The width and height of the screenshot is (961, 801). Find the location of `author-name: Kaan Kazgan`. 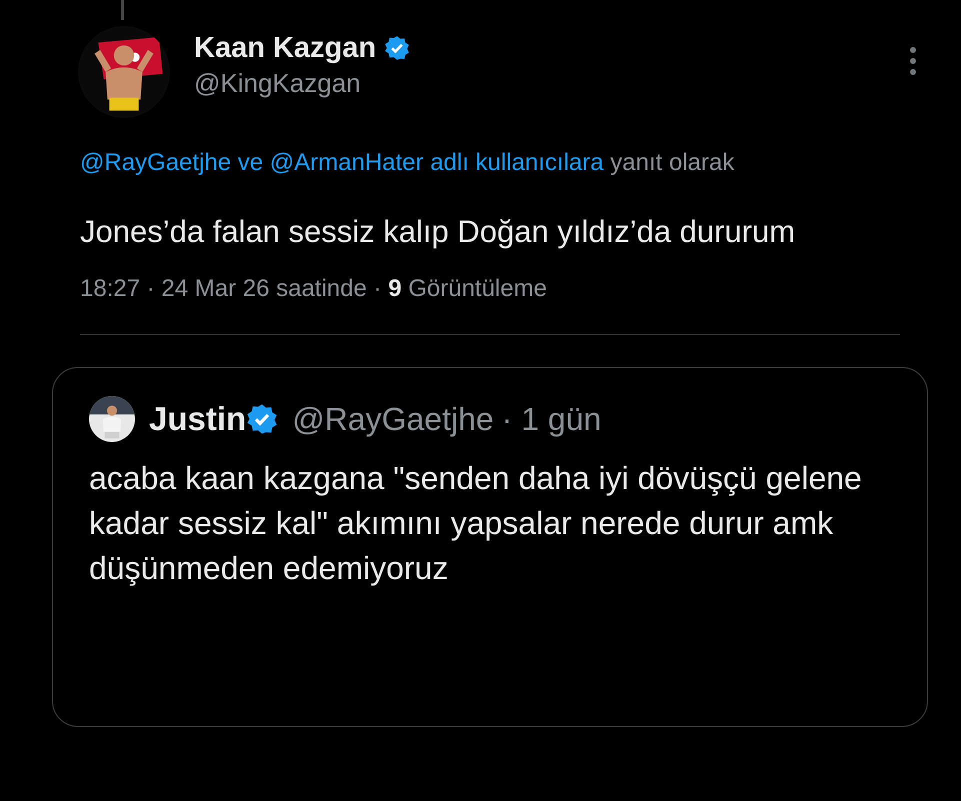

author-name: Kaan Kazgan is located at coordinates (285, 48).